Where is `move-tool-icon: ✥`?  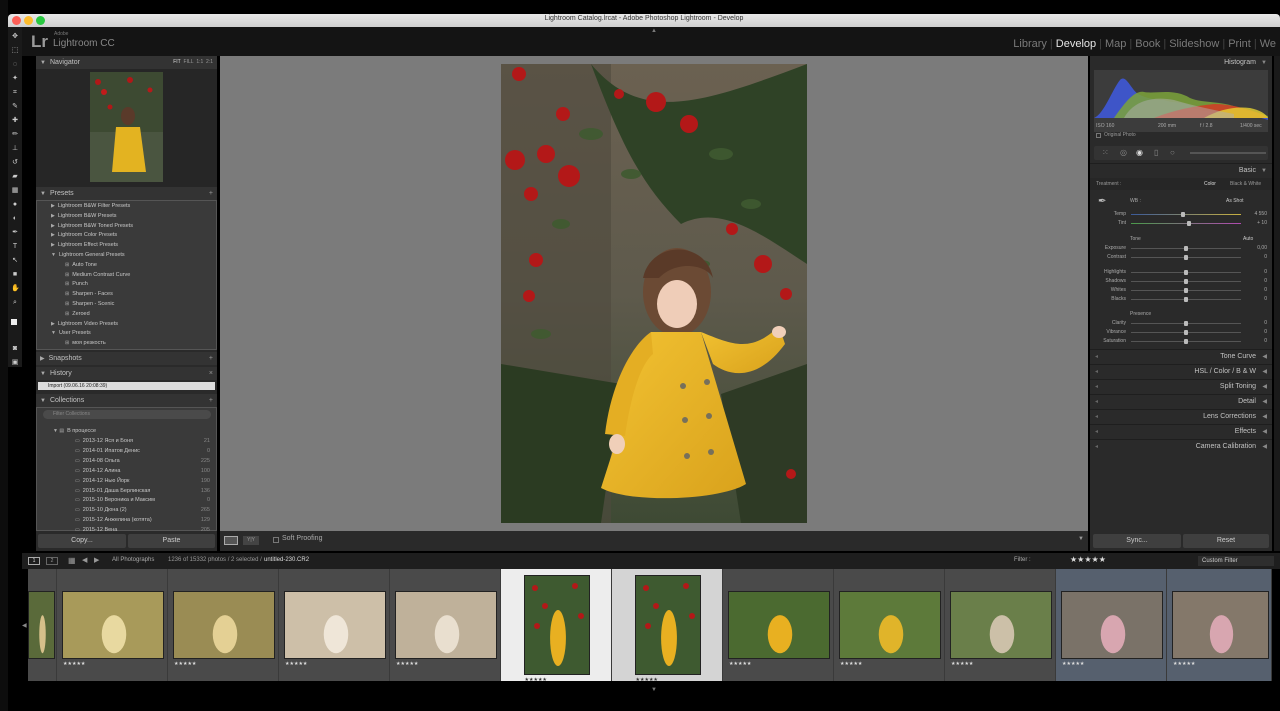 move-tool-icon: ✥ is located at coordinates (15, 36).